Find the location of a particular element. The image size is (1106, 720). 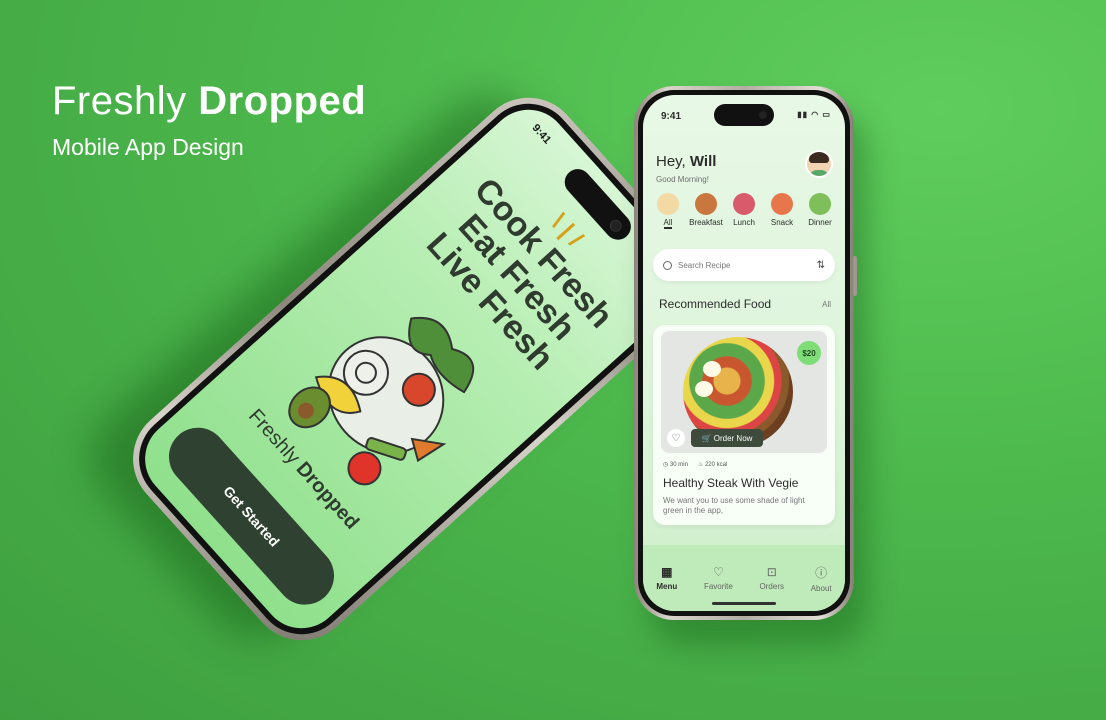

food-meta: ◷ 30 min ♨ 220 kcal is located at coordinates (695, 464).